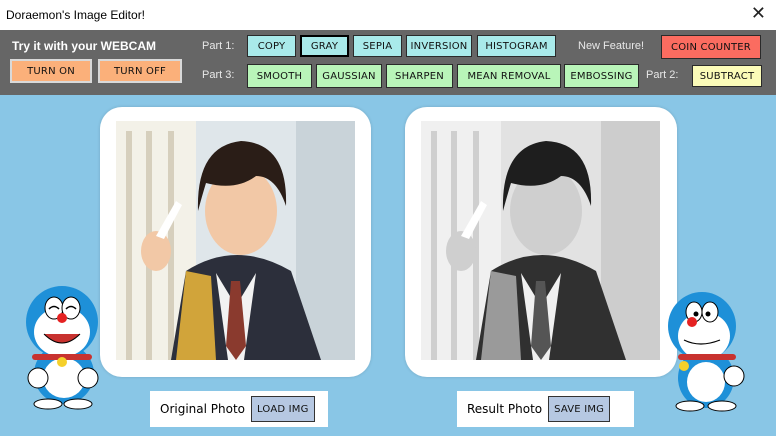 Image resolution: width=776 pixels, height=436 pixels. I want to click on embossing-button: EMBOSSING, so click(601, 76).